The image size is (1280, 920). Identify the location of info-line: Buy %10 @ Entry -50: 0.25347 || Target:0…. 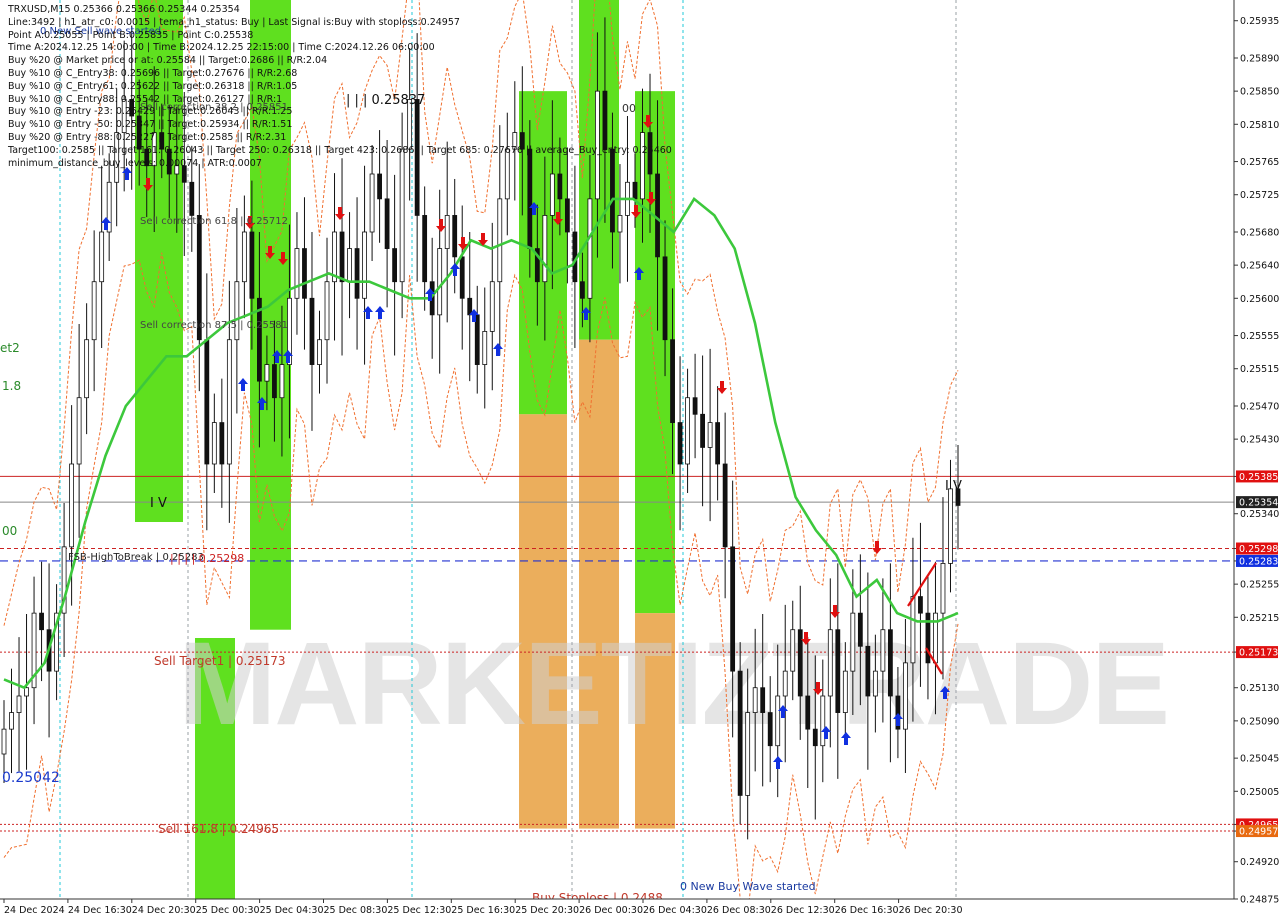
(150, 125).